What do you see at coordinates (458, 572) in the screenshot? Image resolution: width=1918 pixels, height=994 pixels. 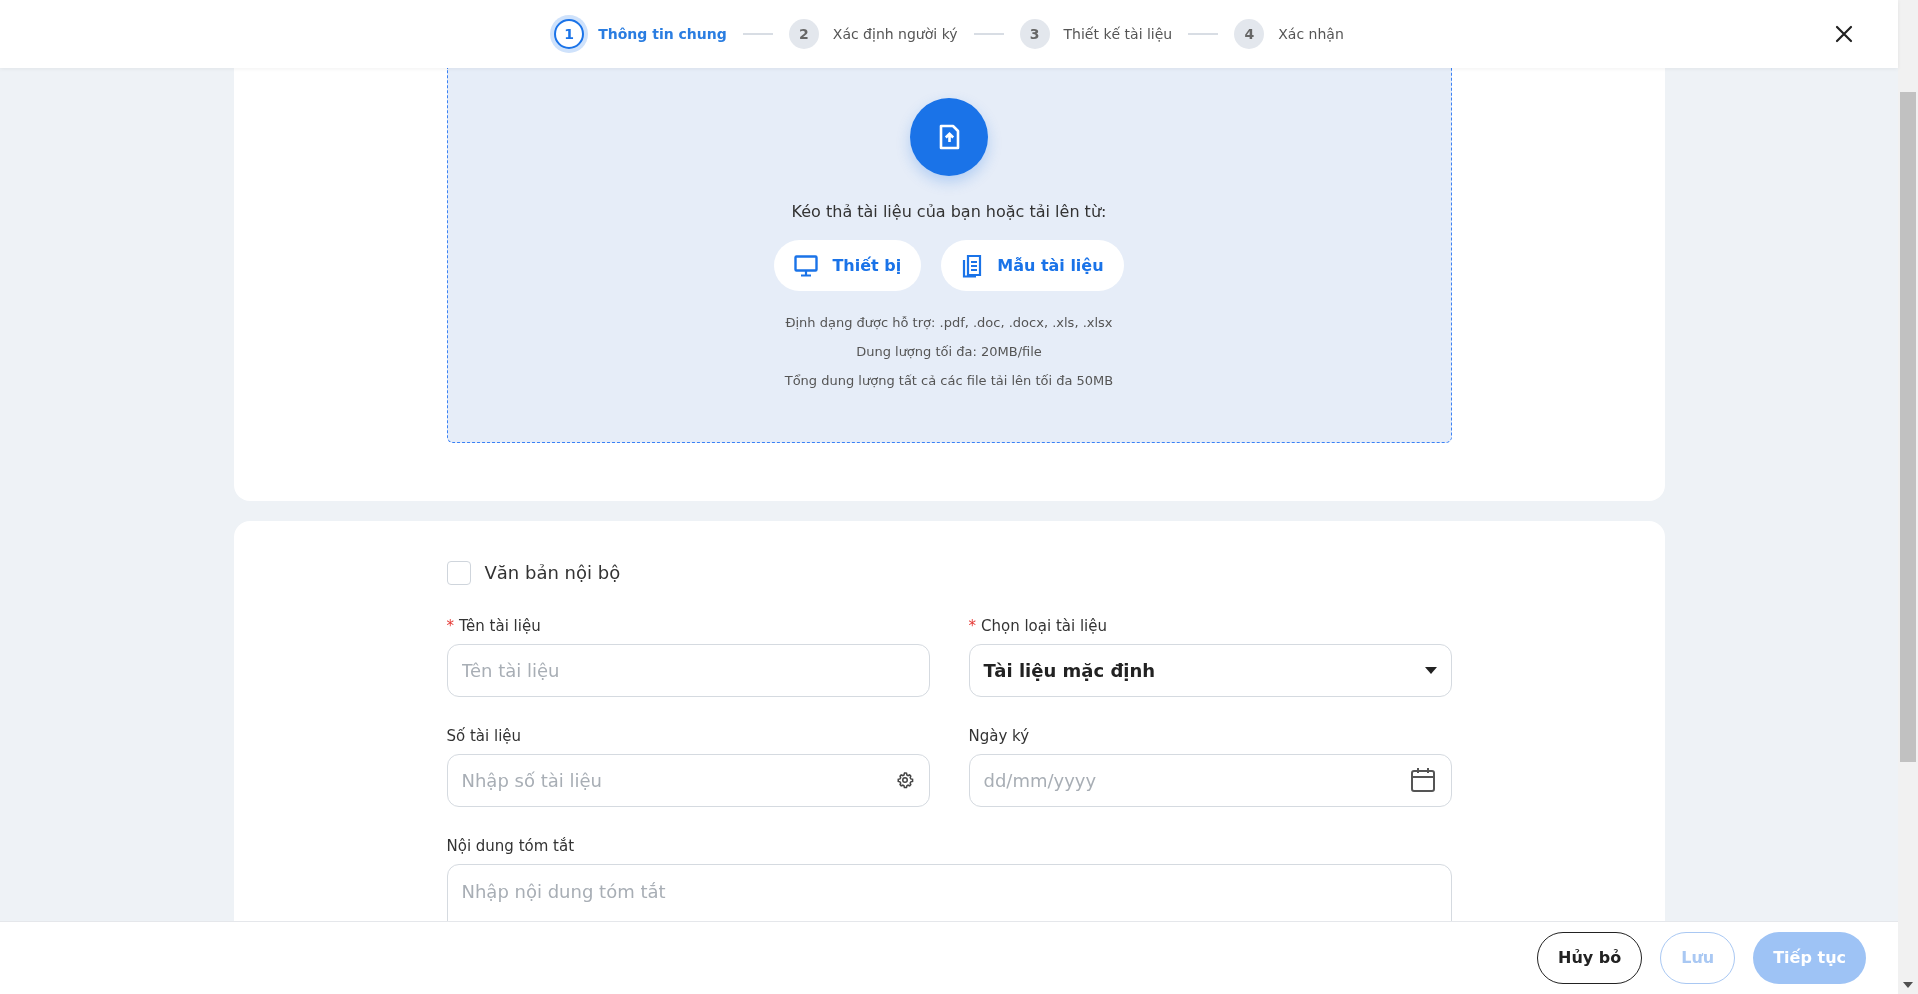 I see `checkbox` at bounding box center [458, 572].